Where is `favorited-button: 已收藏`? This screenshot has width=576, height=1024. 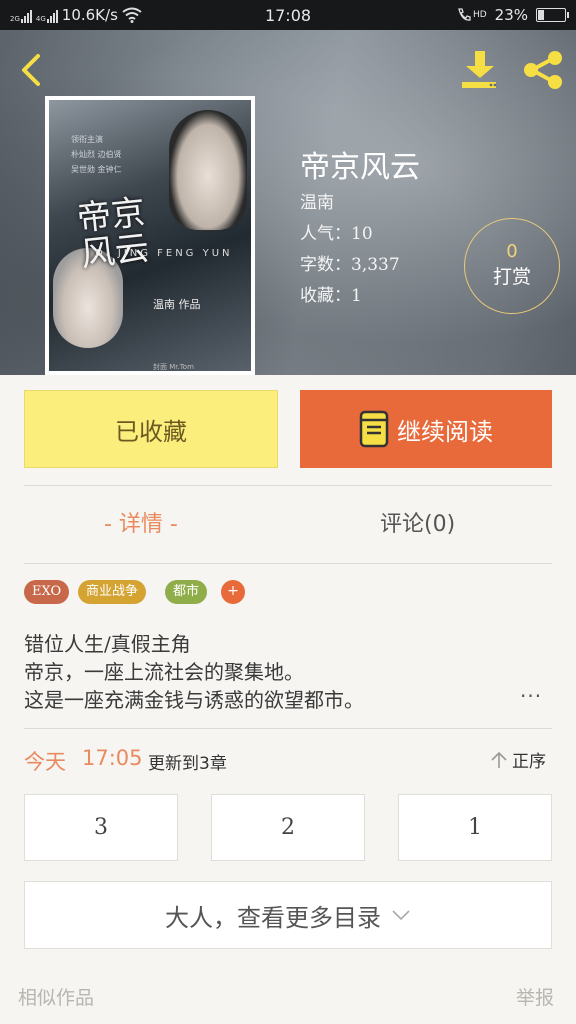
favorited-button: 已收藏 is located at coordinates (151, 429).